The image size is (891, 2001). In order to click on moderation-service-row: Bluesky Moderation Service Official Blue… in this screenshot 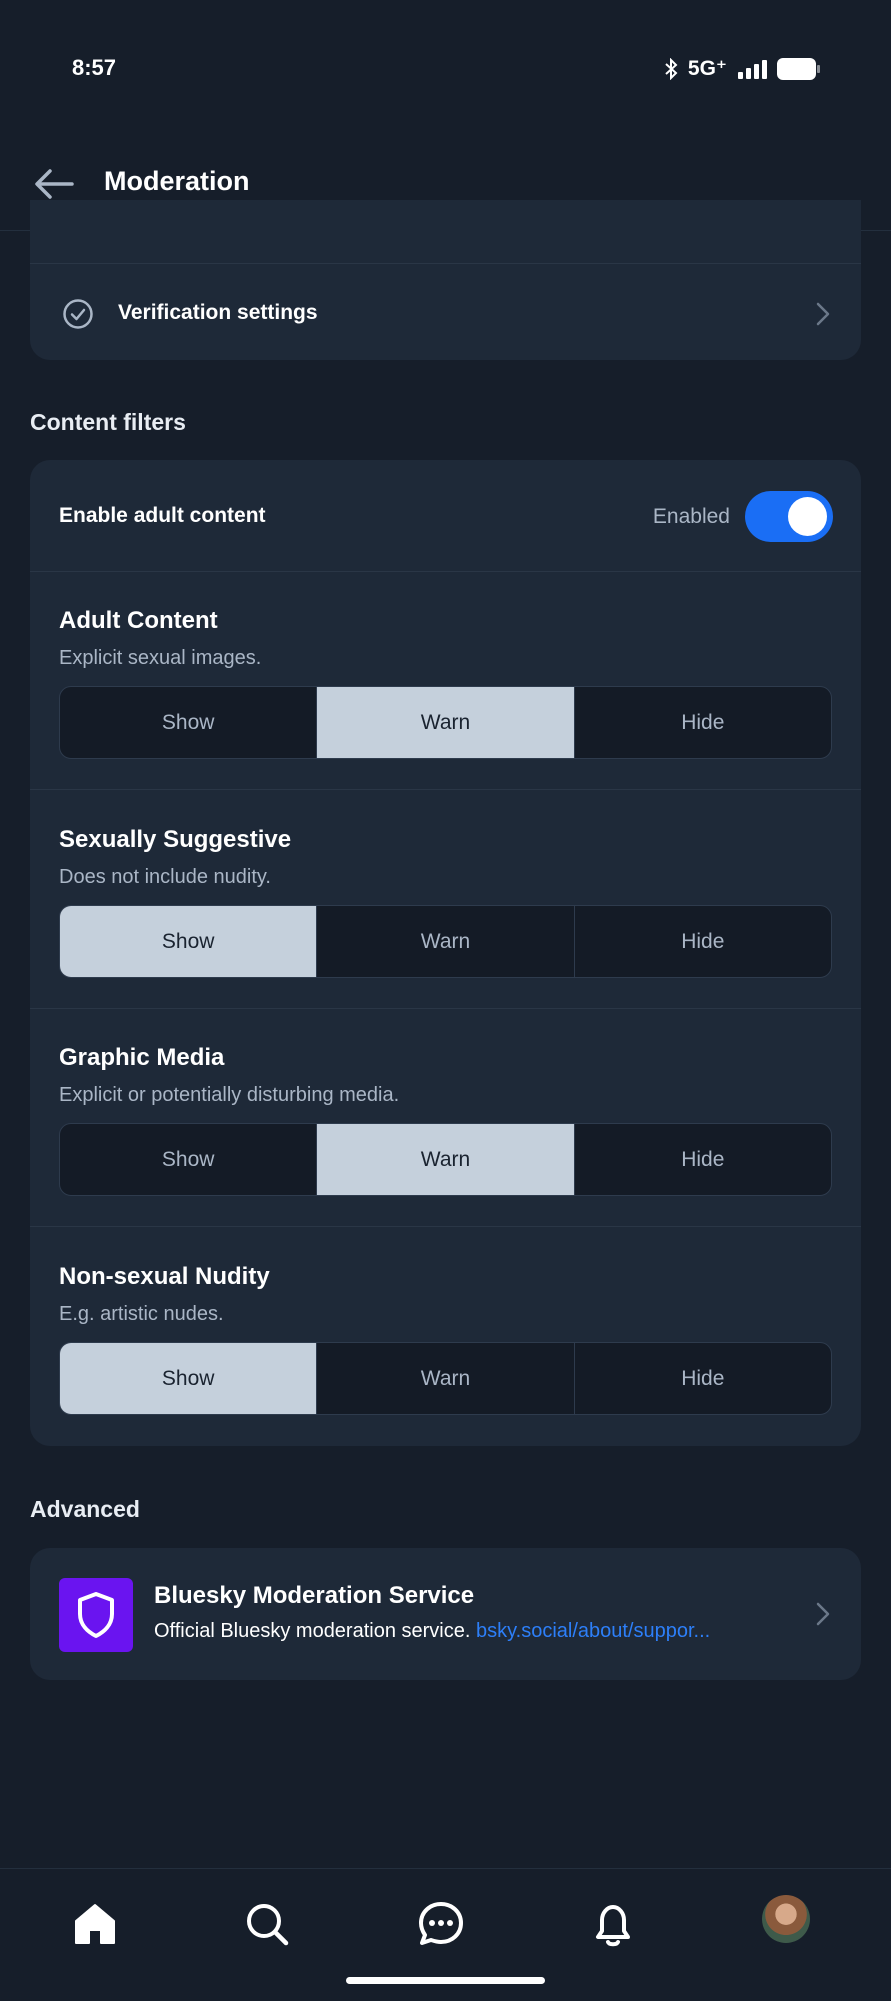, I will do `click(445, 1614)`.